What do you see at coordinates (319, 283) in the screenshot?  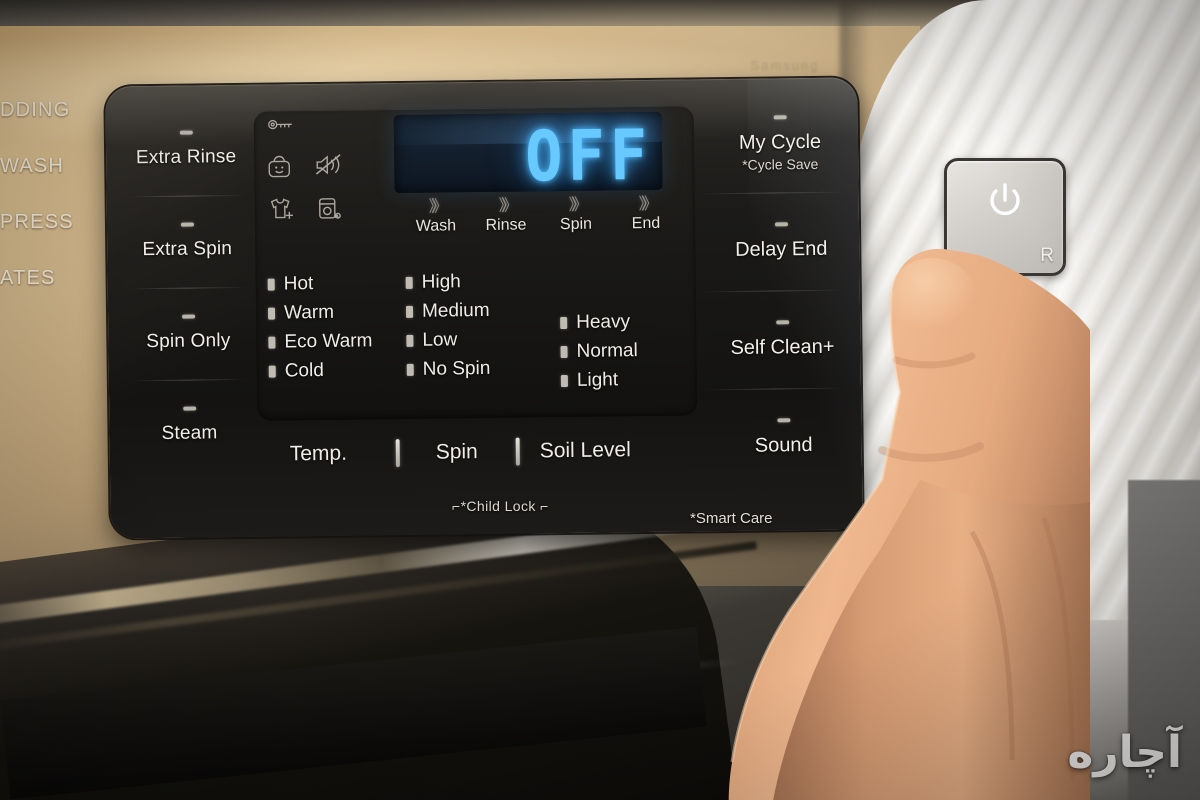 I see `option-hot: Hot` at bounding box center [319, 283].